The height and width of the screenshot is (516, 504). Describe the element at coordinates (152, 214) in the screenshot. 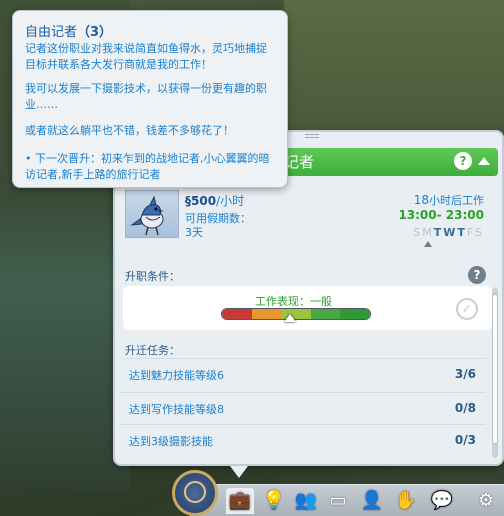

I see `bluejay-career-icon` at that location.